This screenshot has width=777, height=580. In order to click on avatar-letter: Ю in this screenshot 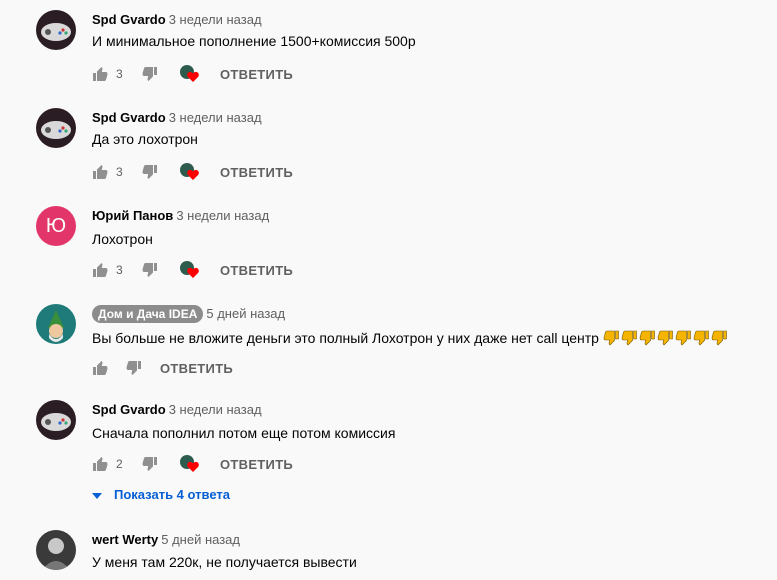, I will do `click(56, 225)`.